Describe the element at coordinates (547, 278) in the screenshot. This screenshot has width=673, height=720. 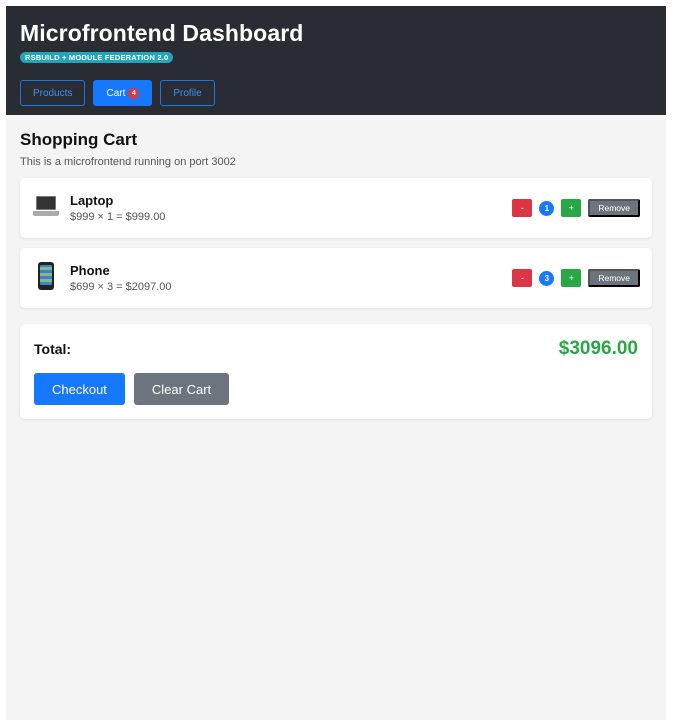
I see `quantity-badge: 3` at that location.